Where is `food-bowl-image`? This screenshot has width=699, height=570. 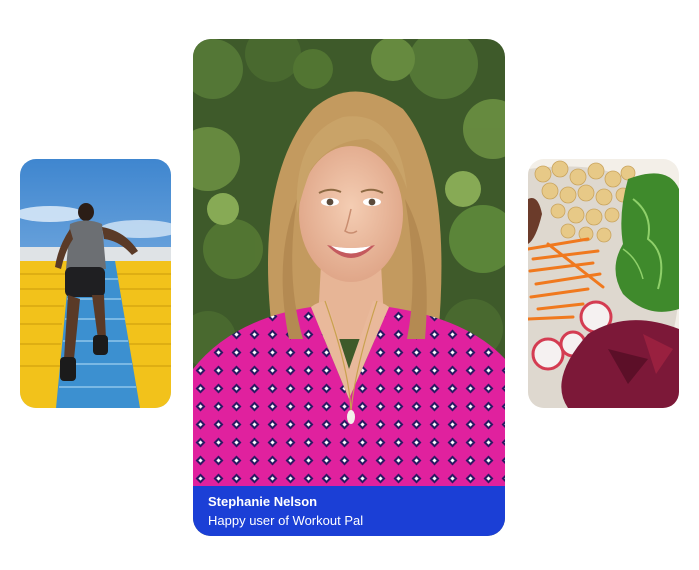
food-bowl-image is located at coordinates (603, 283).